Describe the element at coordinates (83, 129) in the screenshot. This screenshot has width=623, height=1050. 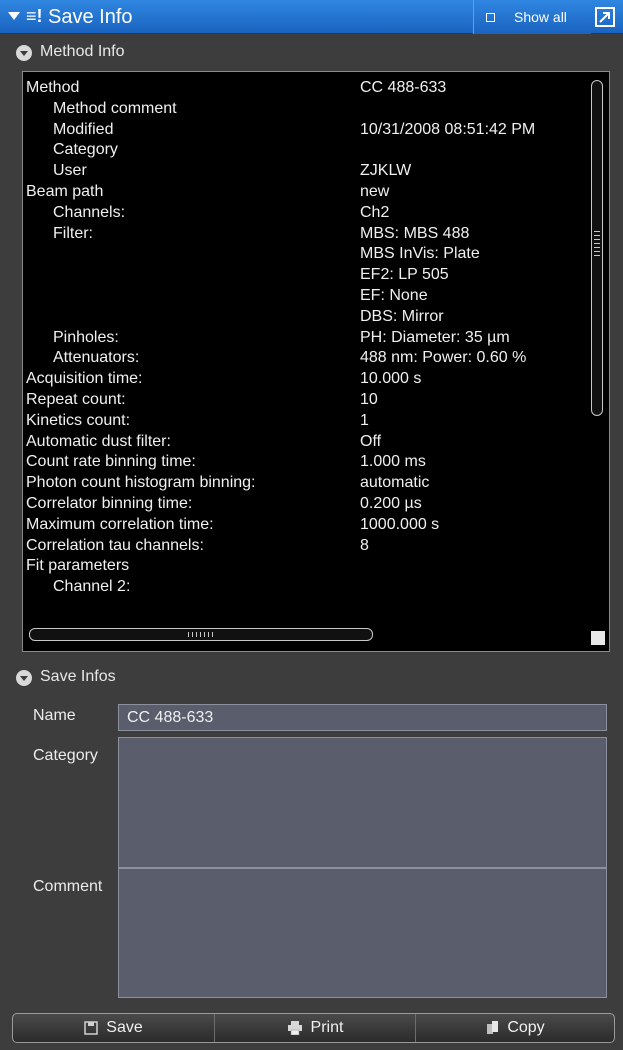
I see `method-info-key: Modified` at that location.